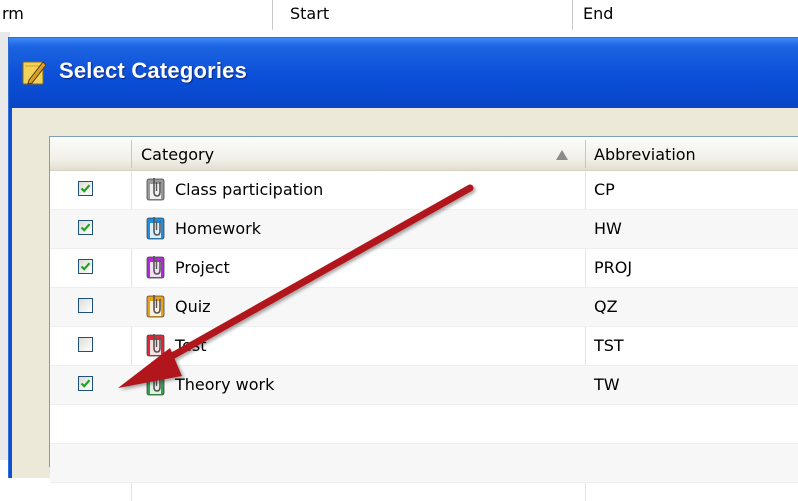 The height and width of the screenshot is (501, 798). Describe the element at coordinates (13, 14) in the screenshot. I see `bg-column-term: rm` at that location.